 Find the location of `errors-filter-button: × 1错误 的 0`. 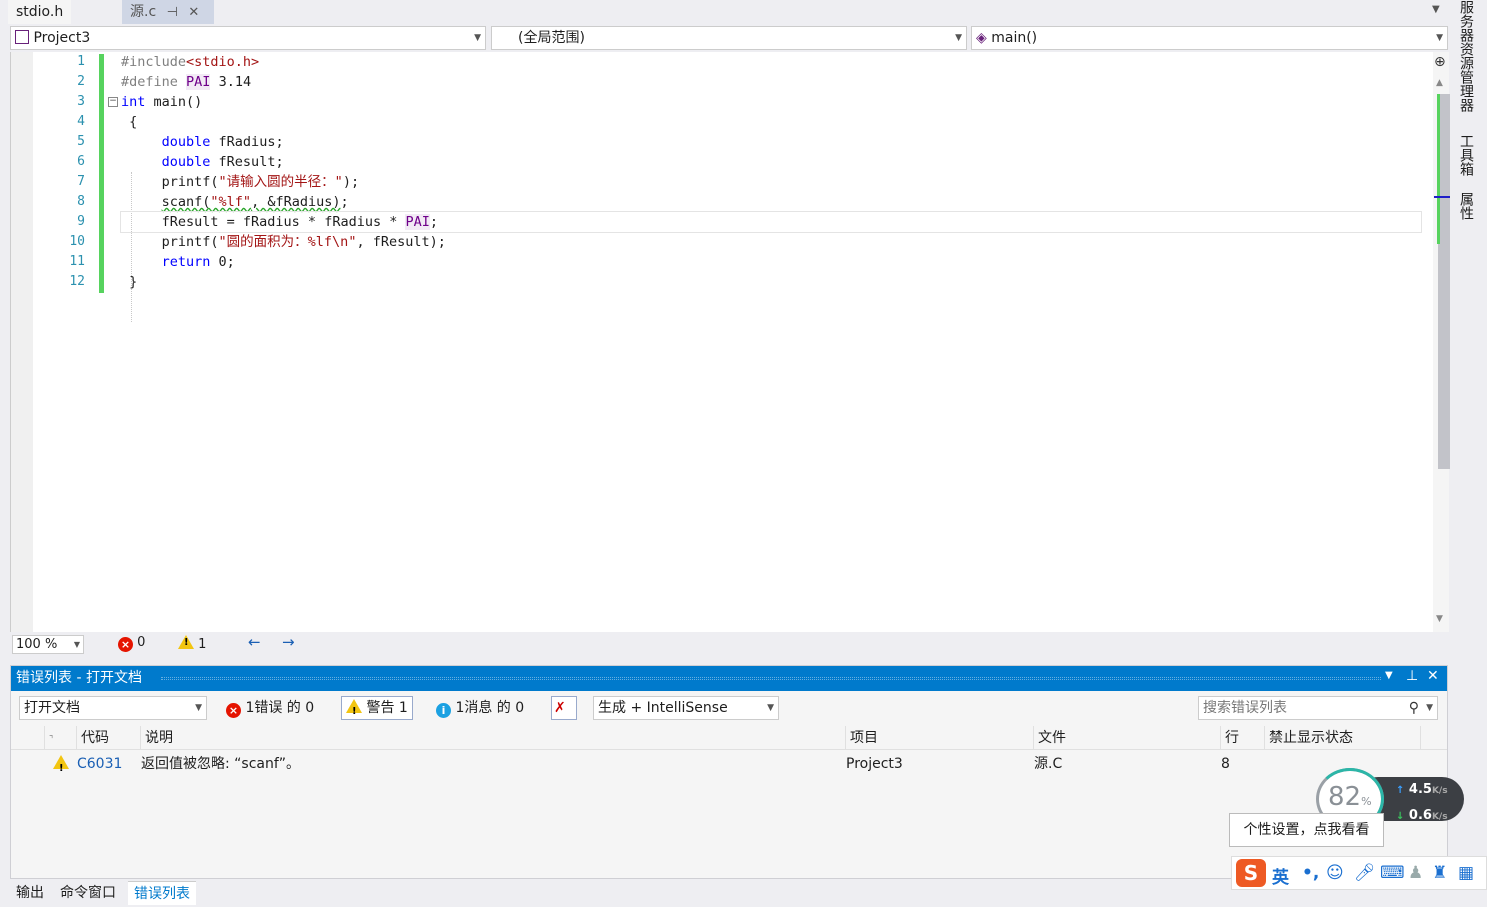

errors-filter-button: × 1错误 的 0 is located at coordinates (270, 708).